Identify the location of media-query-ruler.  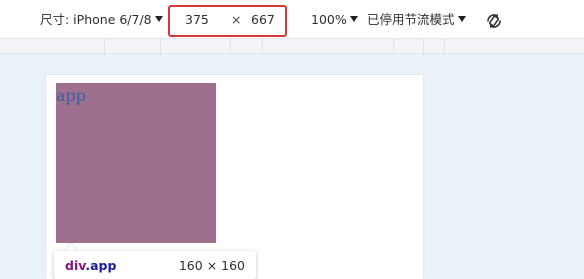
(292, 46).